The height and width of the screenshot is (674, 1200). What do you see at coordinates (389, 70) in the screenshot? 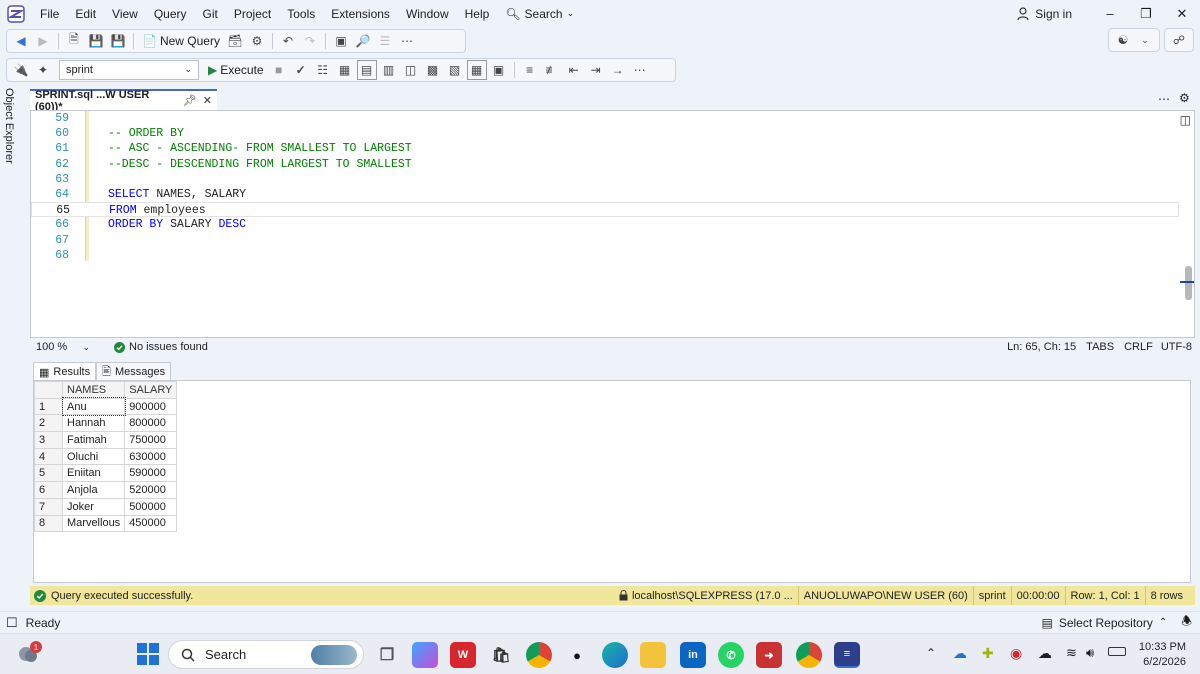
I see `results-to-text-icon: ▥` at bounding box center [389, 70].